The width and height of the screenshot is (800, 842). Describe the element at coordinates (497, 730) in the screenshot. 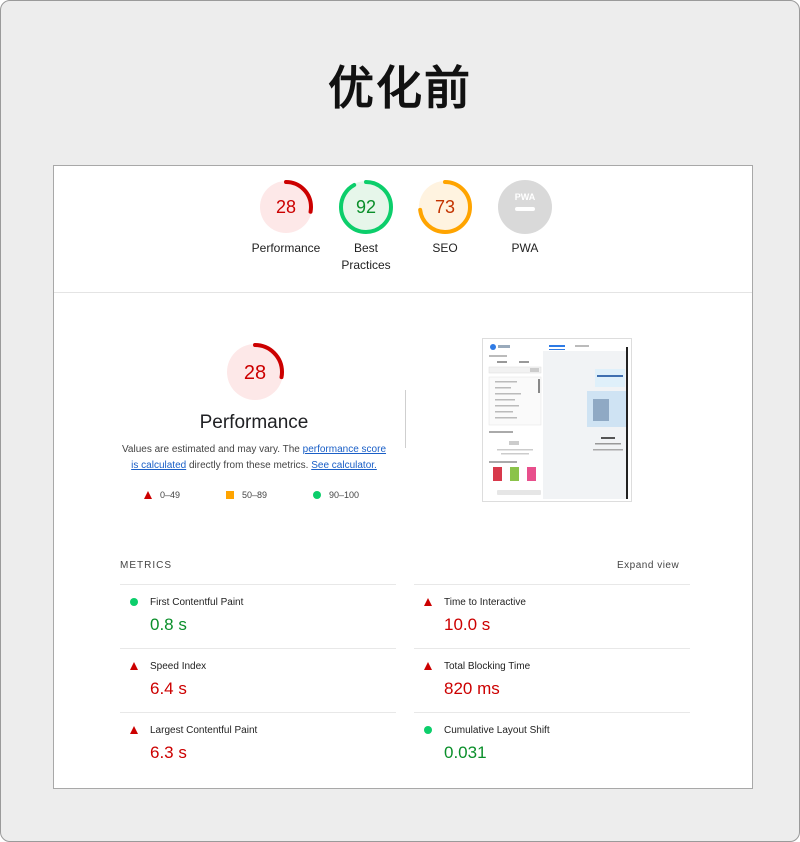

I see `metric-name: Cumulative Layout Shift` at that location.